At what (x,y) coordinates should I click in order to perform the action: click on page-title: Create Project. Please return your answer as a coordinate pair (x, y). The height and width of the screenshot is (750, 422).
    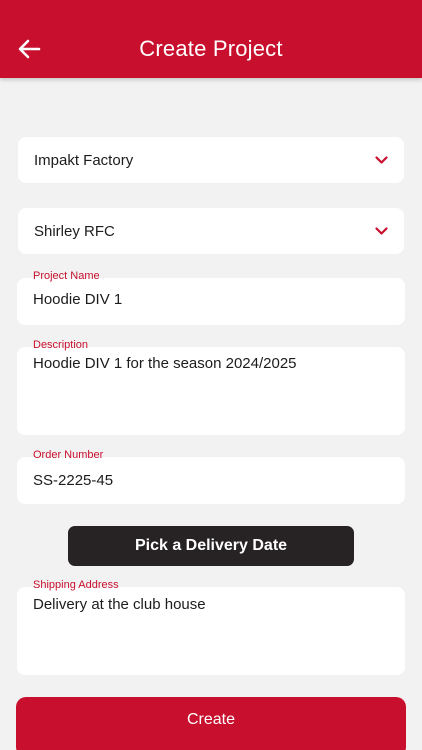
    Looking at the image, I should click on (211, 48).